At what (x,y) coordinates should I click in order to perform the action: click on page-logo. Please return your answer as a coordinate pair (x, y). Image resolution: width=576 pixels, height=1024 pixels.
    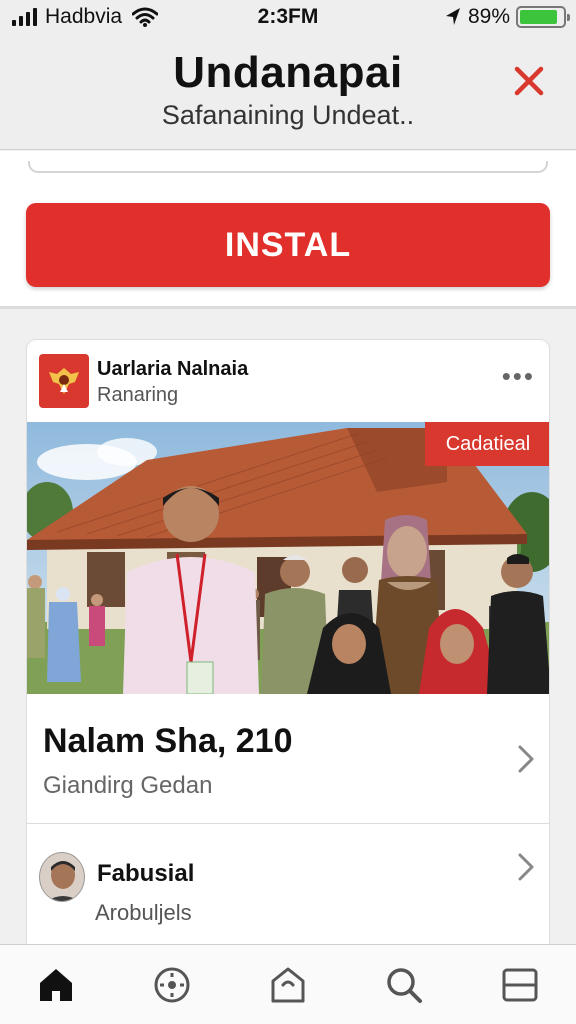
    Looking at the image, I should click on (64, 381).